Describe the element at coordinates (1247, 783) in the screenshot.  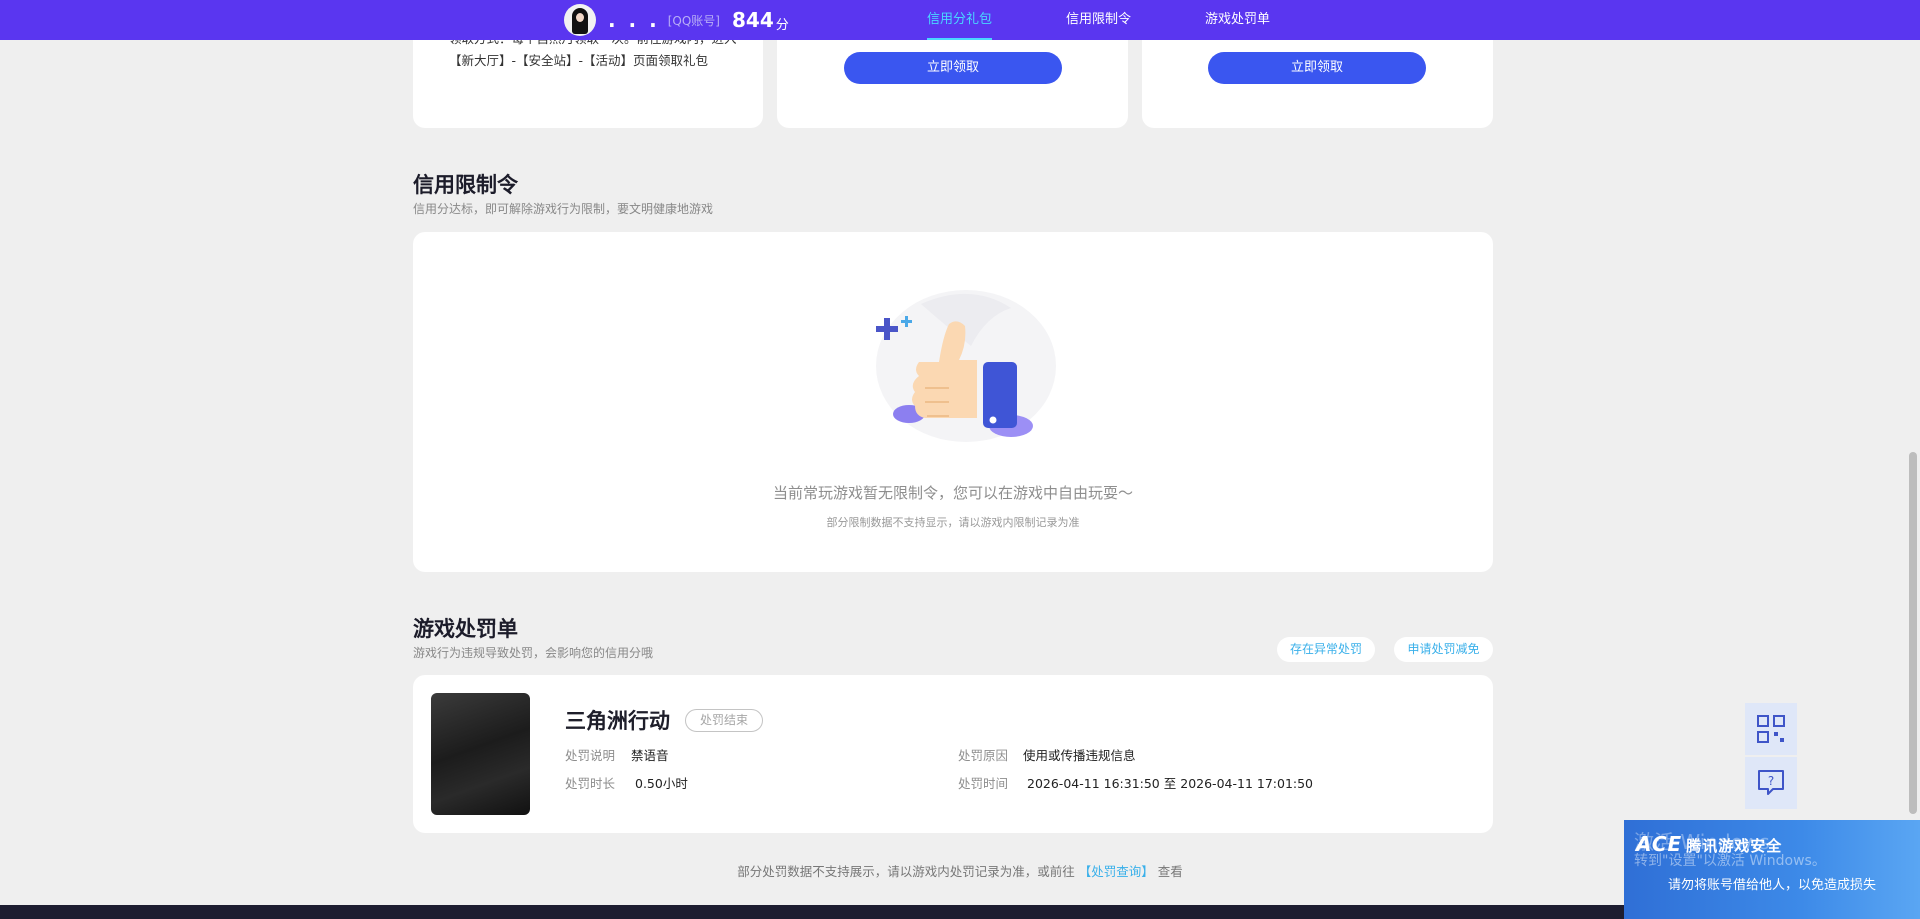
I see `penalty-time-end: 2026-04-11 17:01:50` at that location.